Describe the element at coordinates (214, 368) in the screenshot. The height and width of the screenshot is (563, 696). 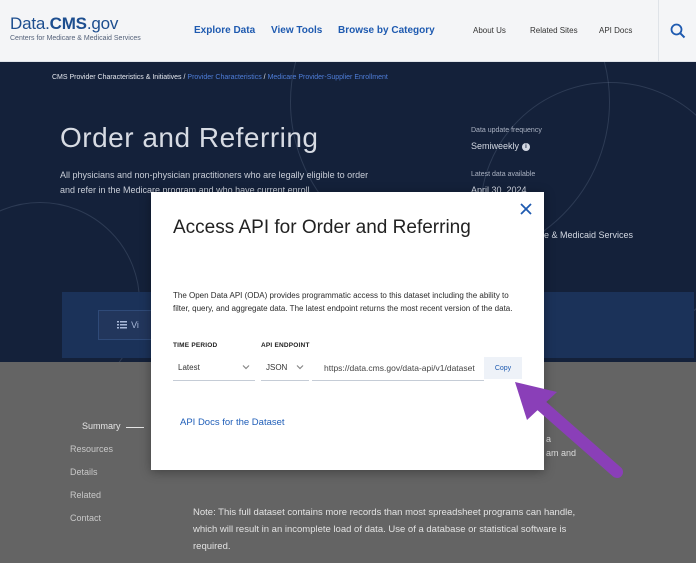
I see `time-period-select: Latest` at that location.